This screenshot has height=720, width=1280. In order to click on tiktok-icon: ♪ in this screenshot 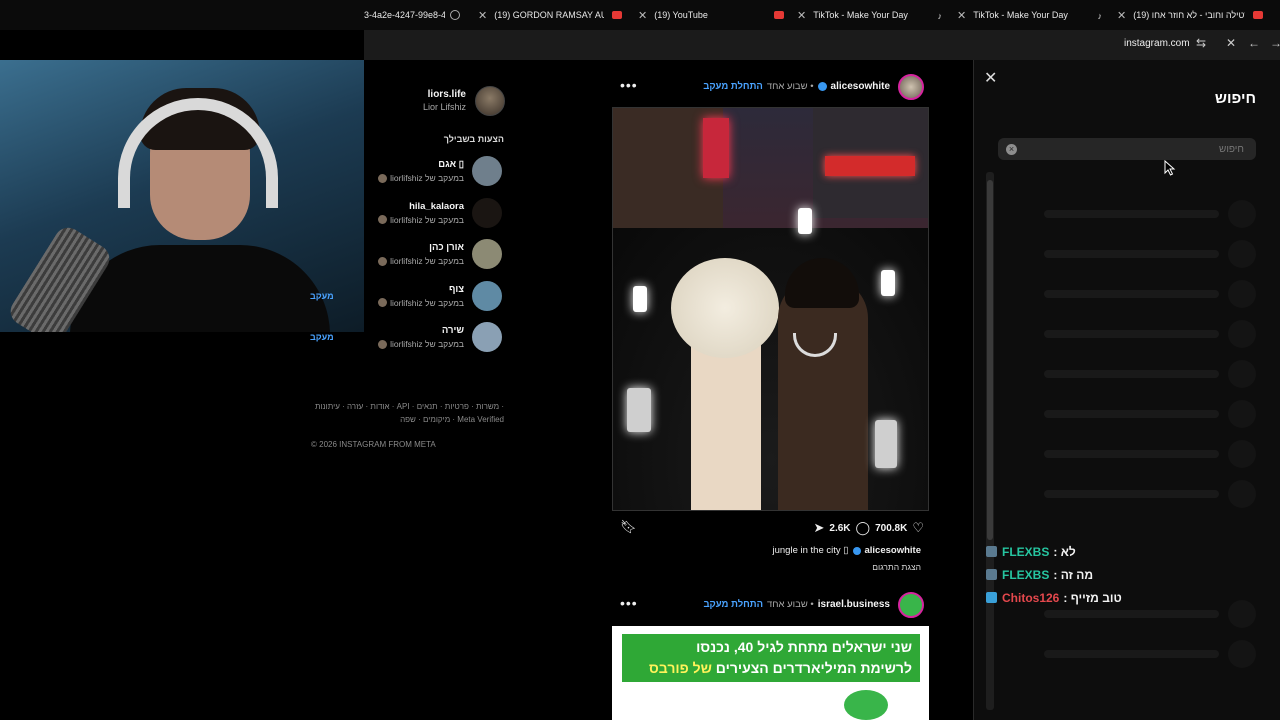, I will do `click(940, 16)`.